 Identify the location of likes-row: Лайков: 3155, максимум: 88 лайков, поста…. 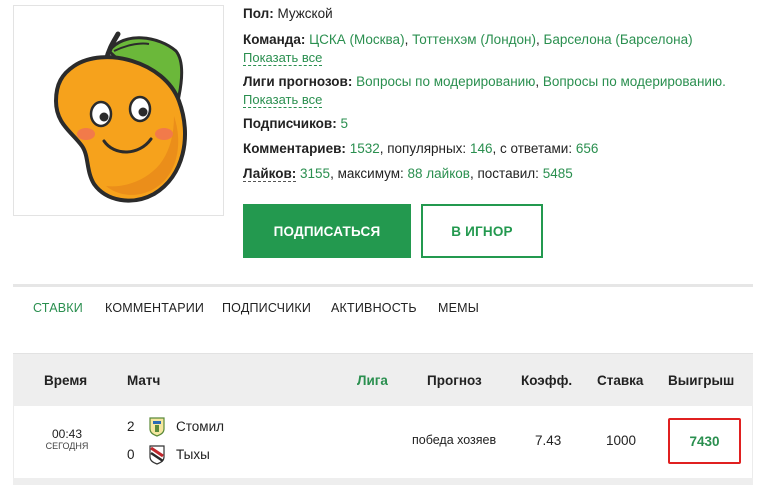
(500, 175).